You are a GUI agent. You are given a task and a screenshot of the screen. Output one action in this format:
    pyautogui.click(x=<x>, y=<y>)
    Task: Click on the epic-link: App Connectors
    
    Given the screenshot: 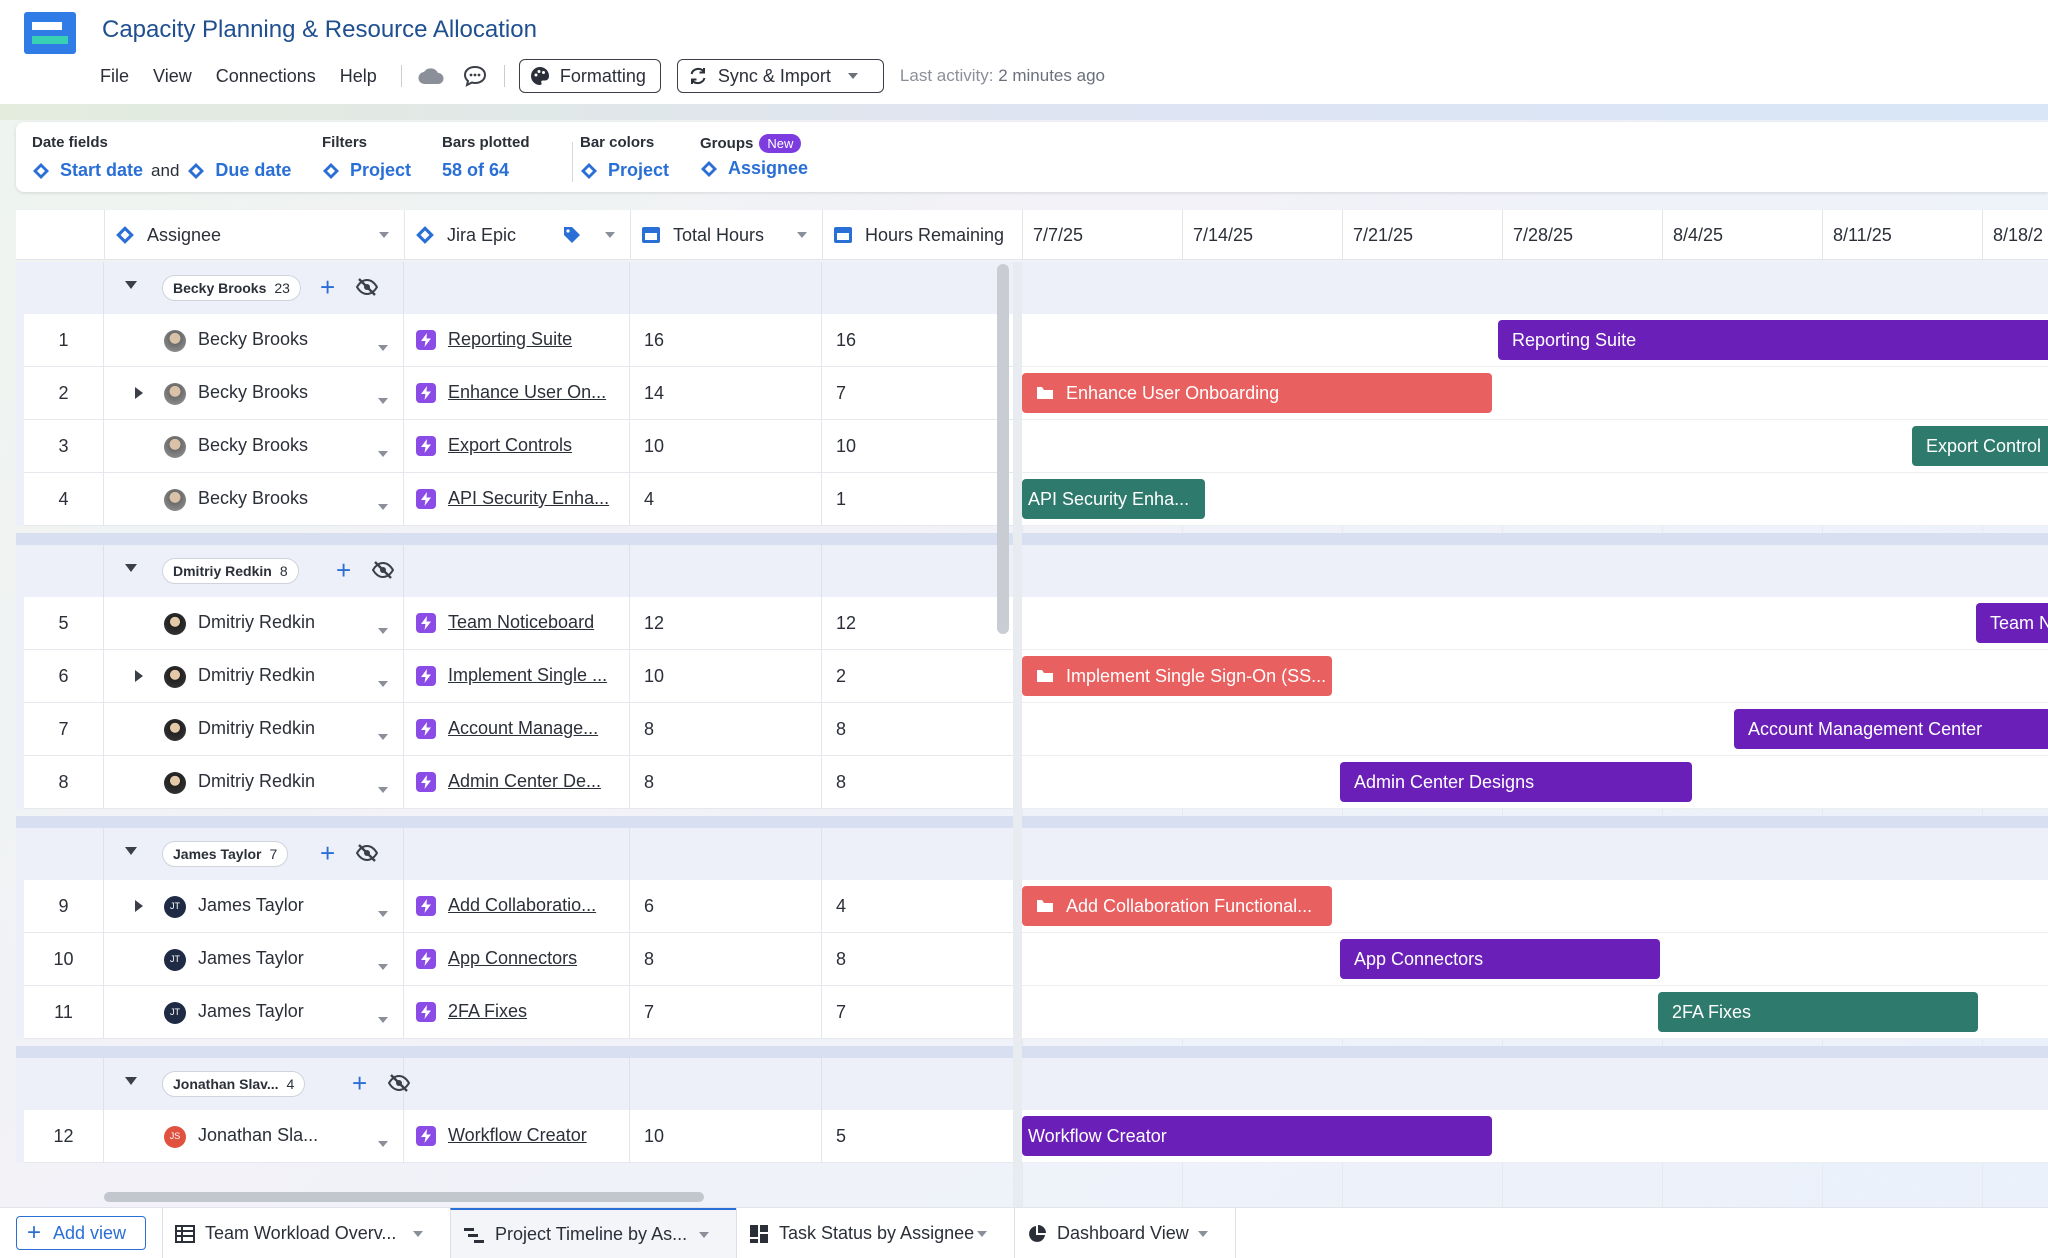 What is the action you would take?
    pyautogui.click(x=512, y=958)
    